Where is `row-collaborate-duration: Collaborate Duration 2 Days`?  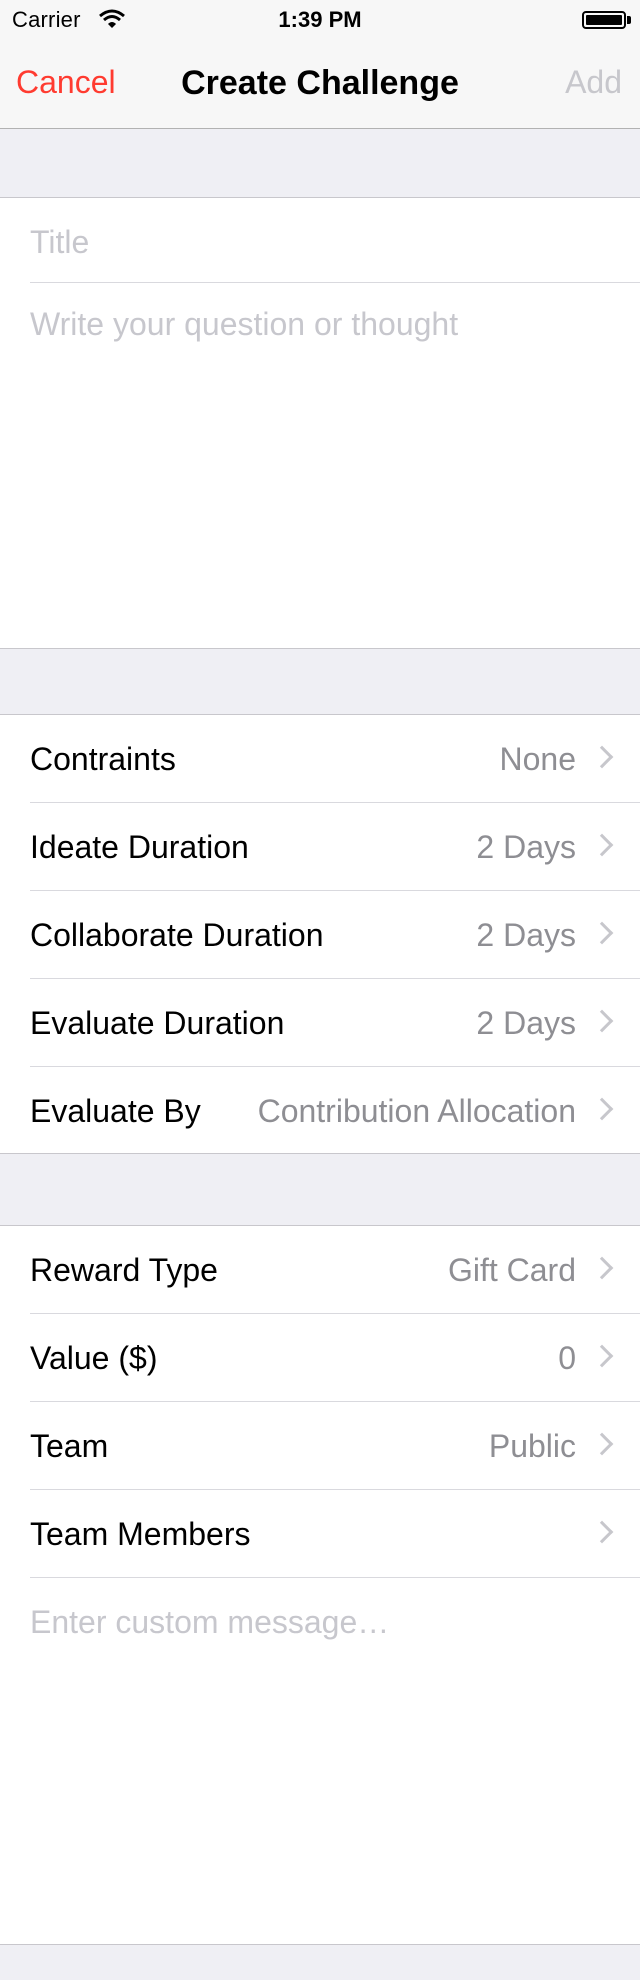
row-collaborate-duration: Collaborate Duration 2 Days is located at coordinates (335, 935).